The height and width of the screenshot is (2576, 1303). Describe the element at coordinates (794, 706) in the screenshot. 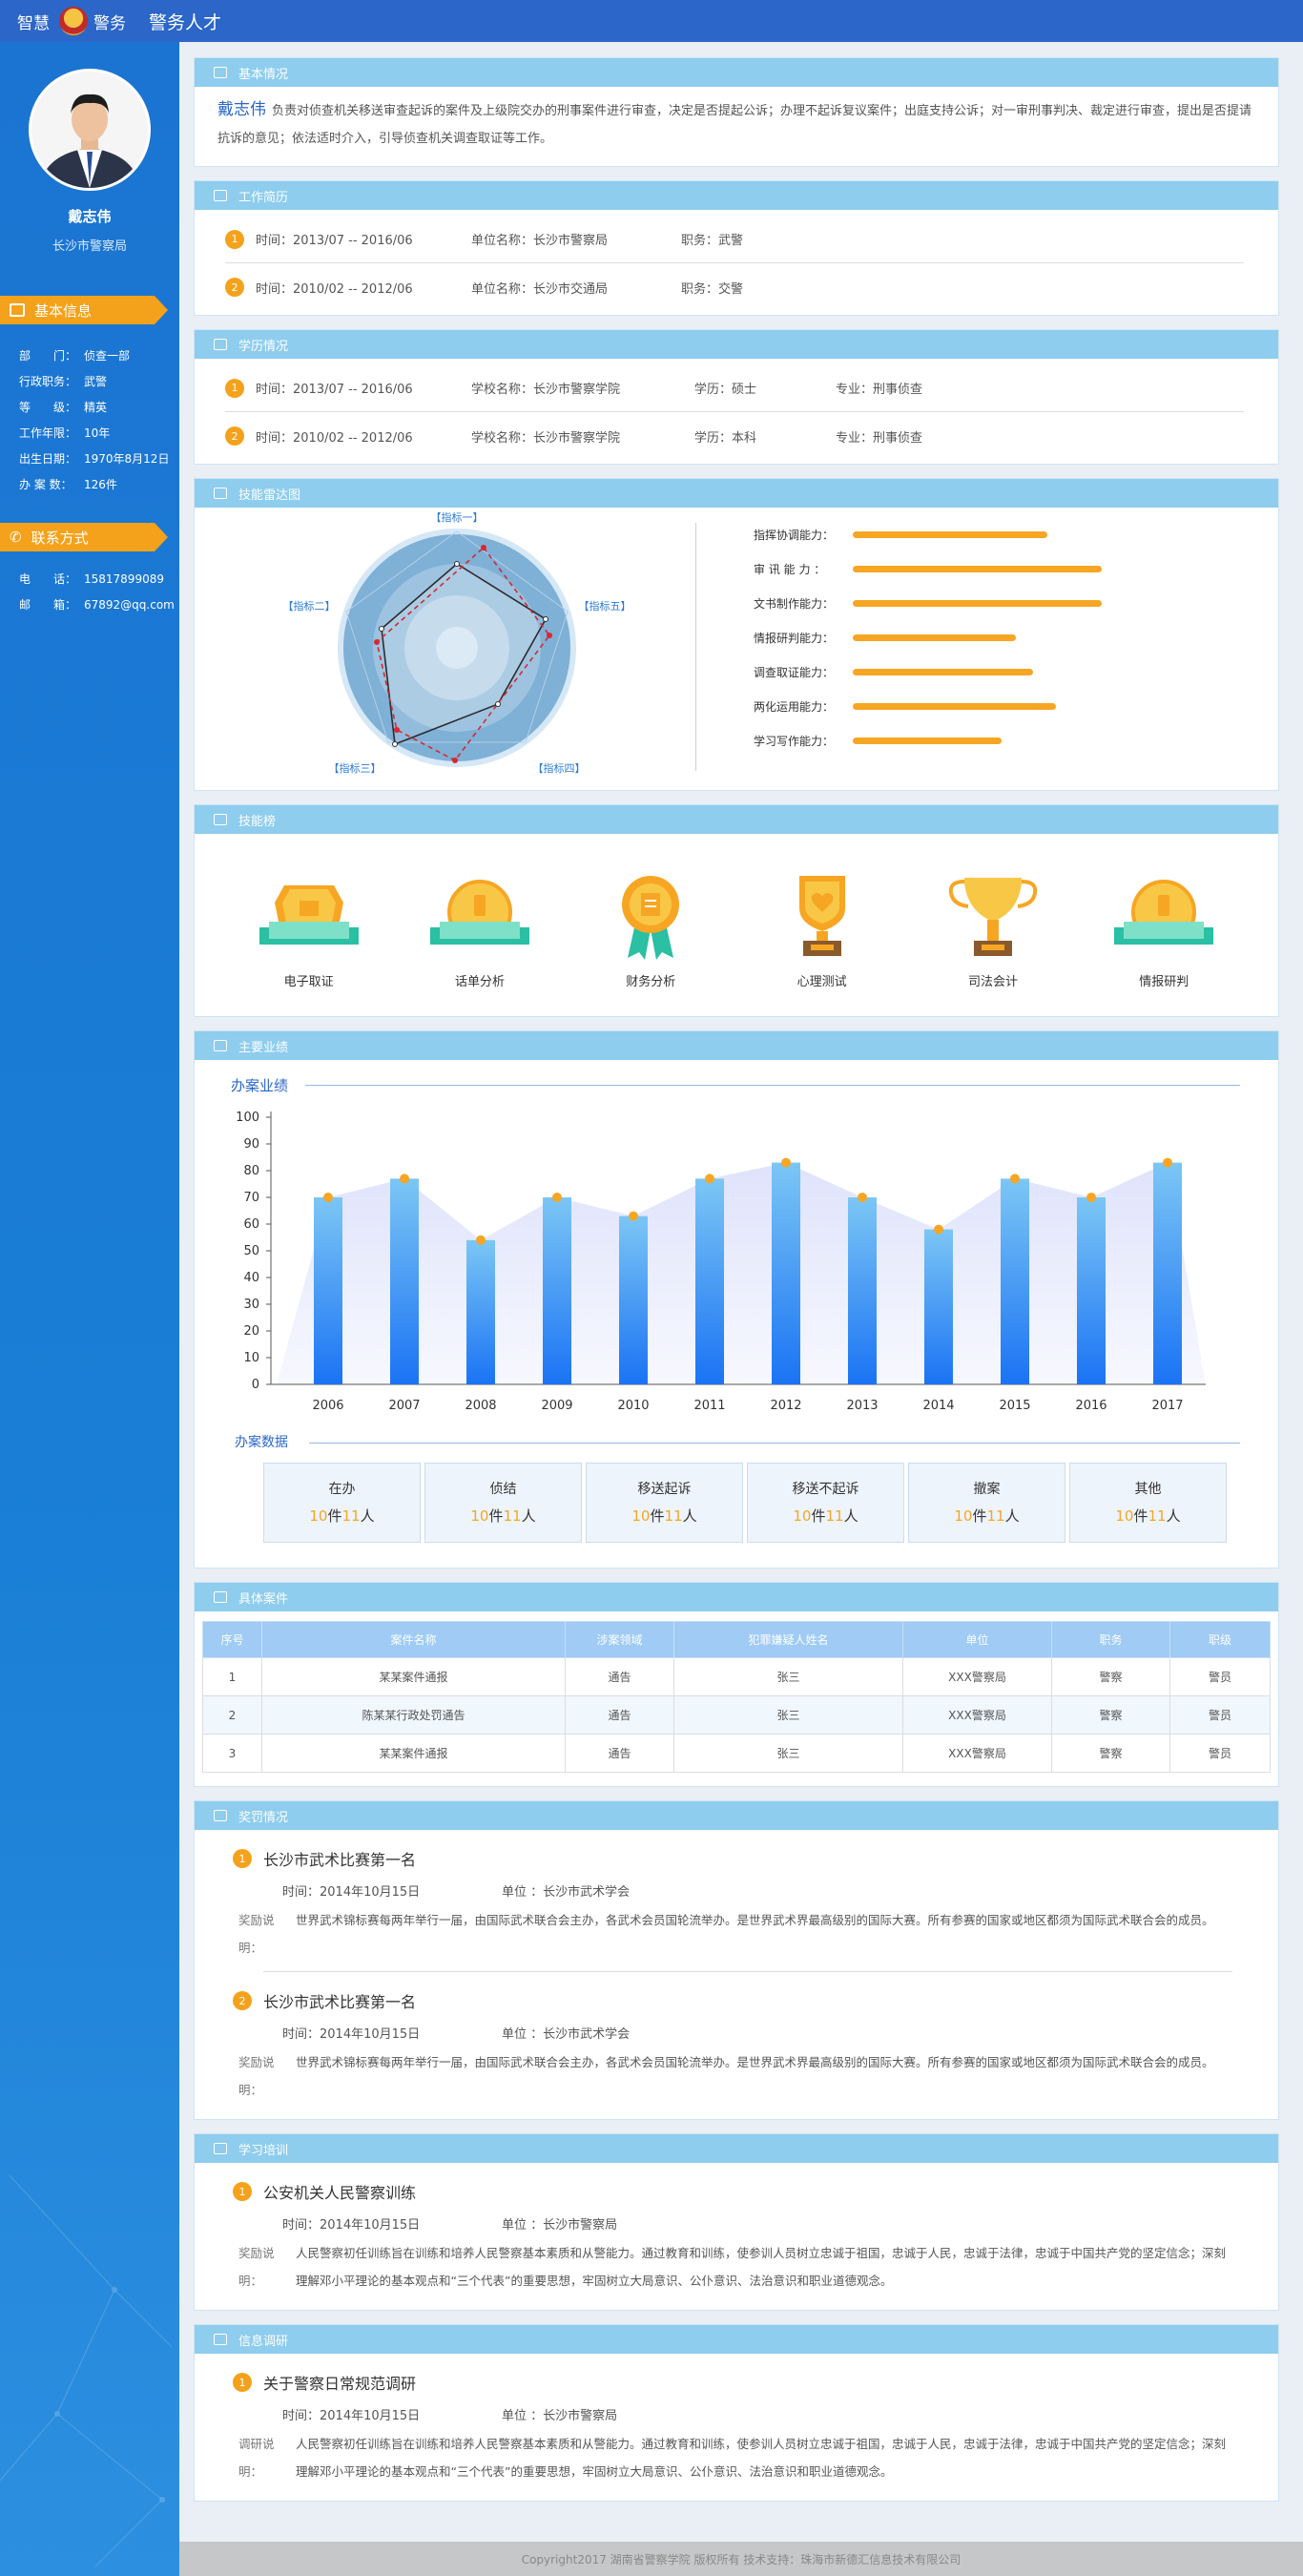

I see `skill-label: 两化运用能力：` at that location.